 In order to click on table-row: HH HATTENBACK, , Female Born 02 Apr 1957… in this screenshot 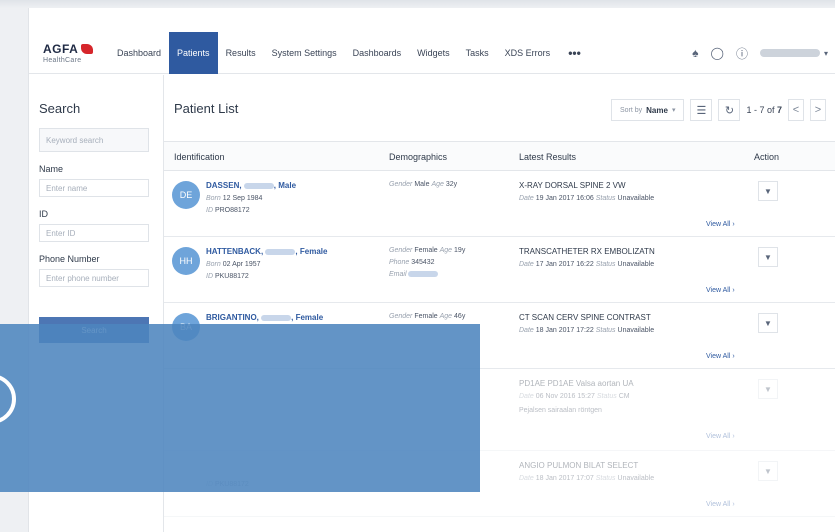, I will do `click(499, 270)`.